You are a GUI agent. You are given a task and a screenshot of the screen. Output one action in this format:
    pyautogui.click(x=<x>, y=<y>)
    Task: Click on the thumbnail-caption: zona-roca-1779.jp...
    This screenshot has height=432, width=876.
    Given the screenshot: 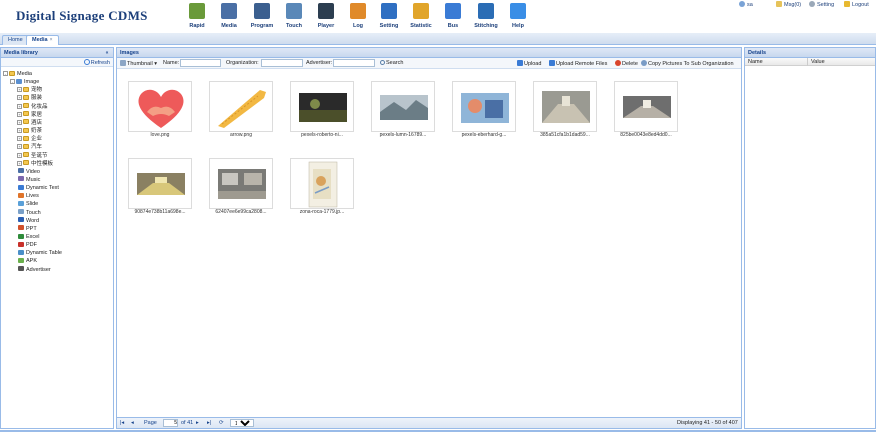 What is the action you would take?
    pyautogui.click(x=322, y=212)
    